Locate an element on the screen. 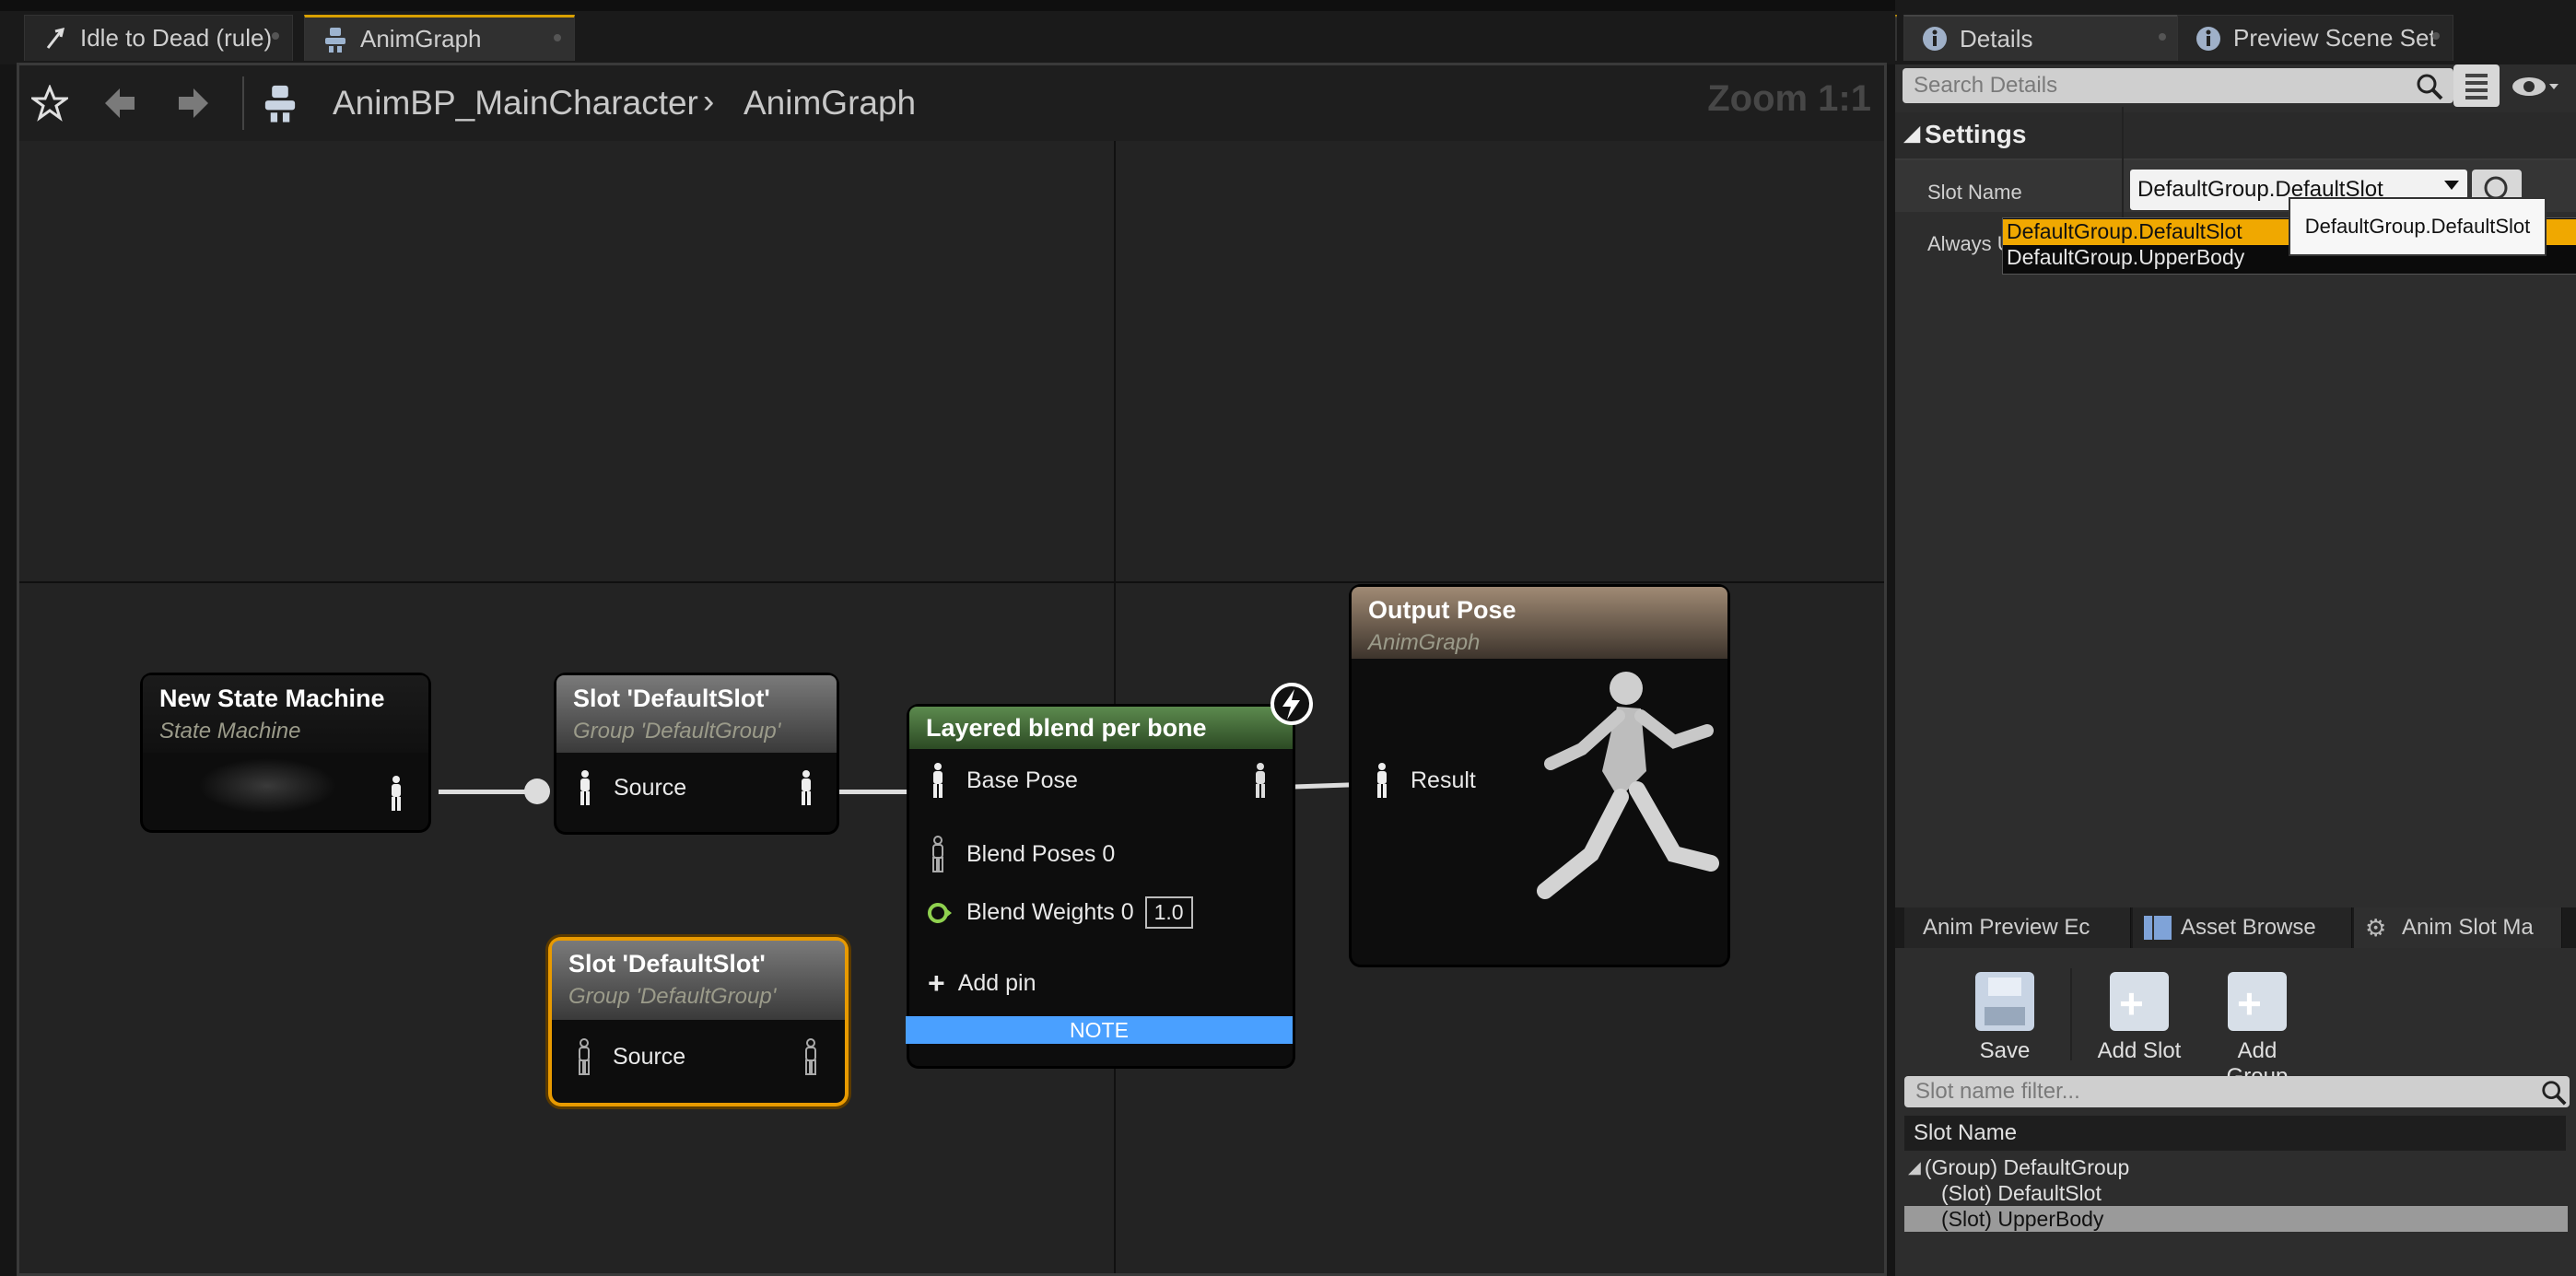 This screenshot has height=1276, width=2576. tab-idle-to-dead: Idle to Dead (rule) is located at coordinates (158, 38).